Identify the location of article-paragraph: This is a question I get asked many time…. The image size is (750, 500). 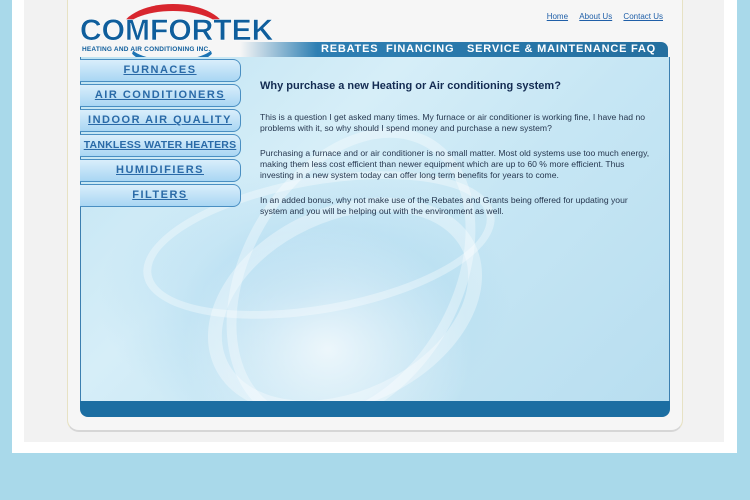
(452, 122).